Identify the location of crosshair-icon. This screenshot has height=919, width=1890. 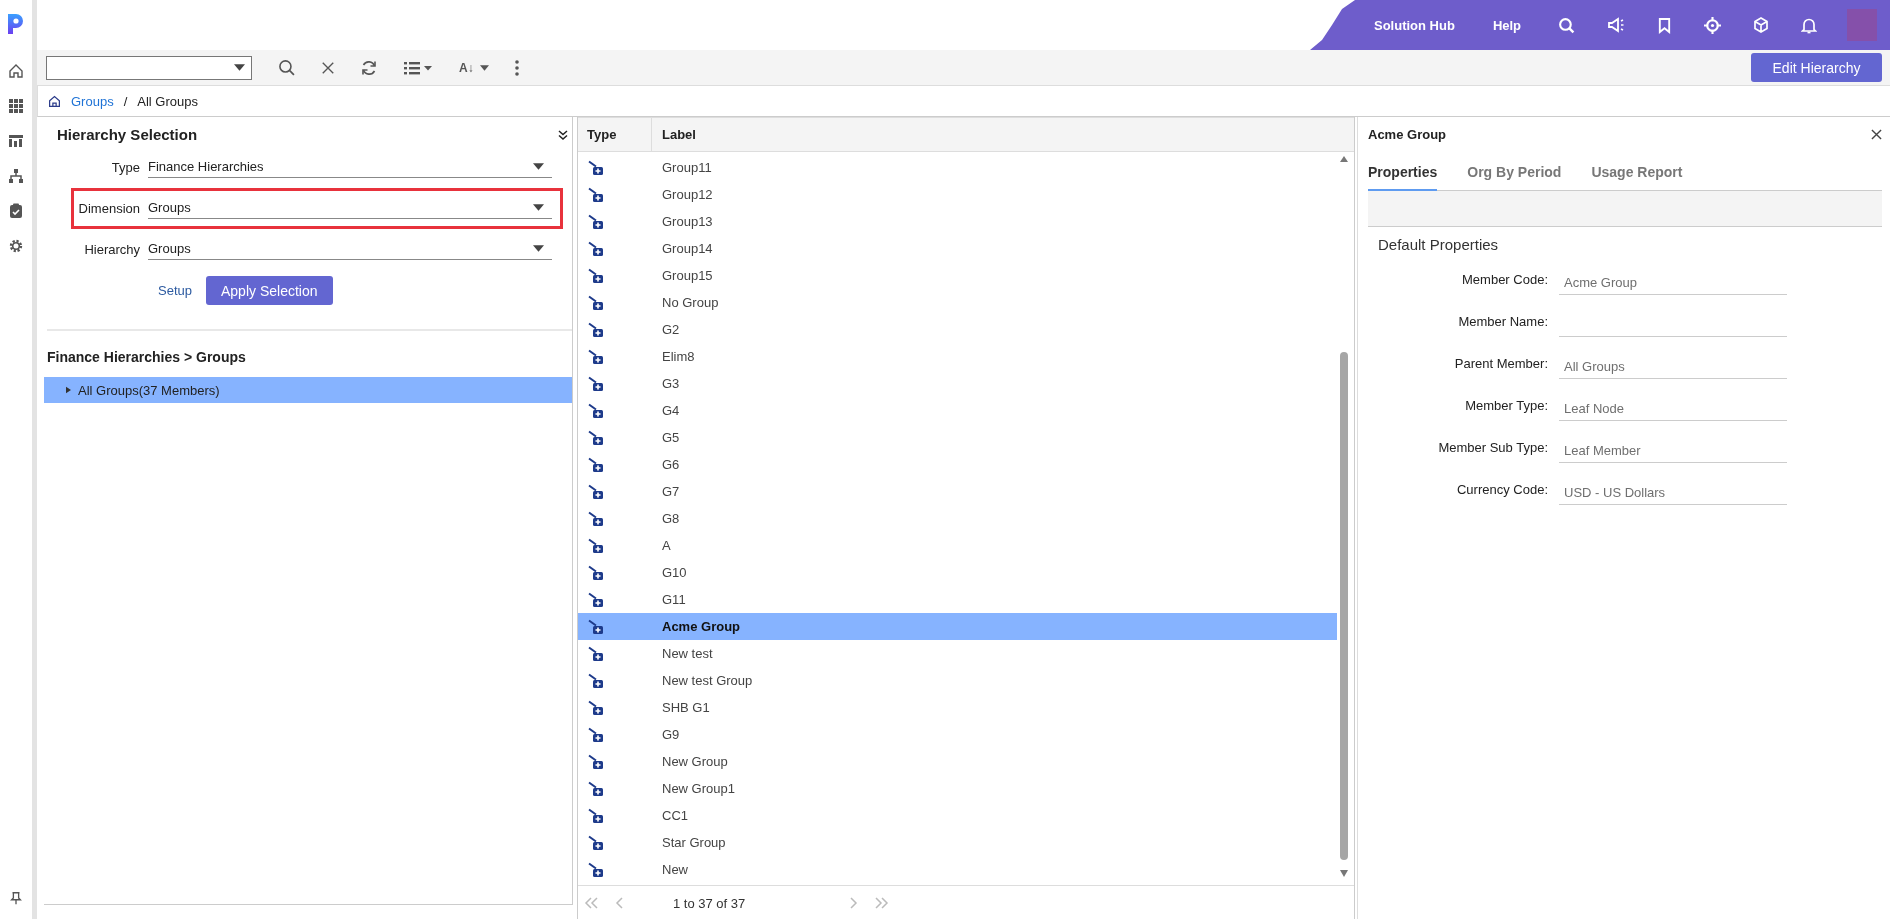
(1713, 25).